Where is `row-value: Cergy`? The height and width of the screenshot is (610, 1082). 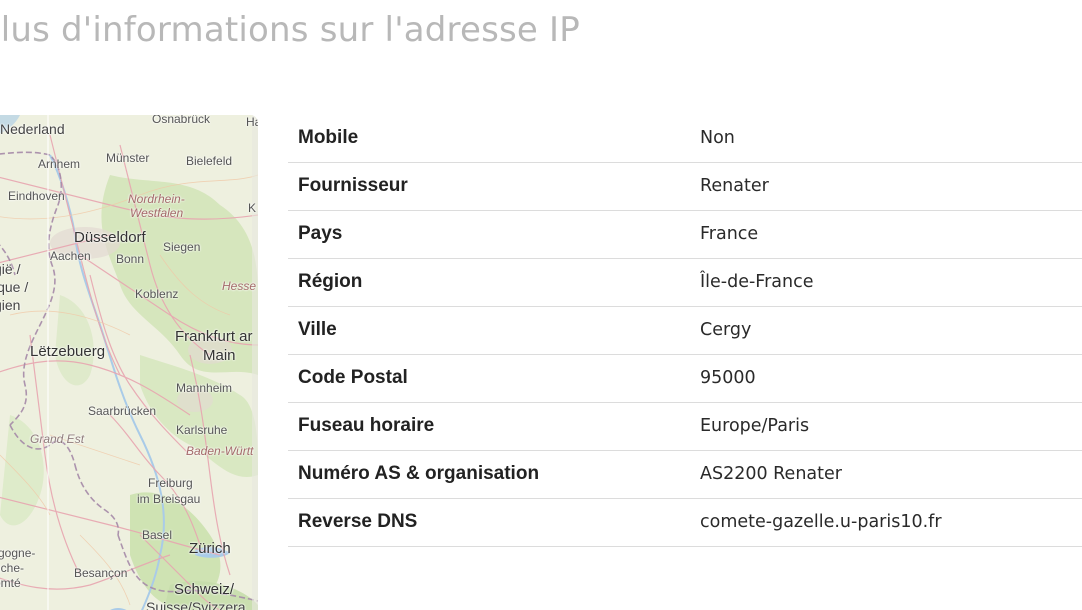
row-value: Cergy is located at coordinates (881, 330).